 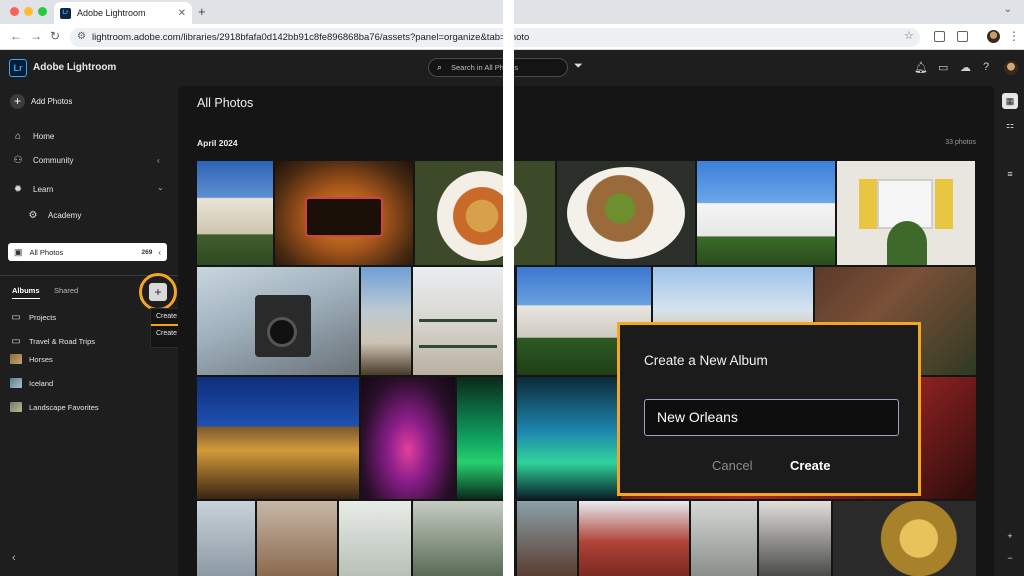 I want to click on bookmark-star-icon: ☆, so click(x=909, y=35).